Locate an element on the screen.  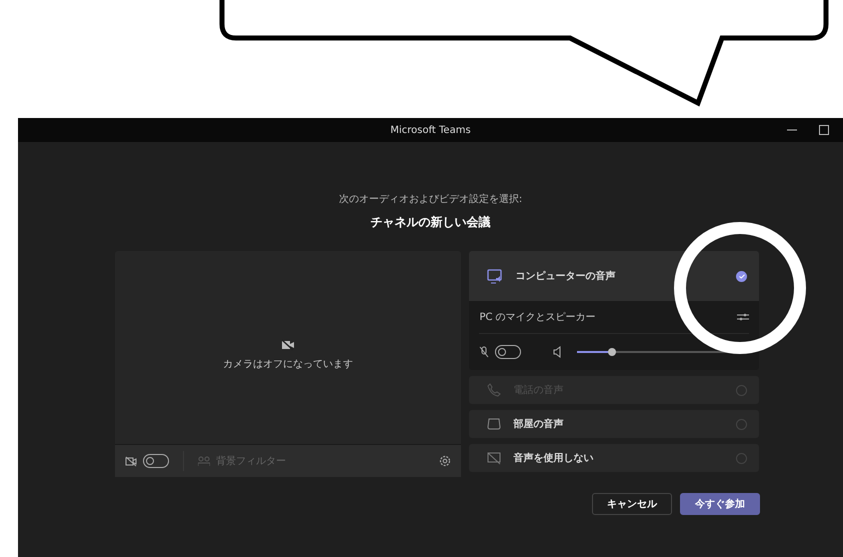
mic-toggle is located at coordinates (508, 352).